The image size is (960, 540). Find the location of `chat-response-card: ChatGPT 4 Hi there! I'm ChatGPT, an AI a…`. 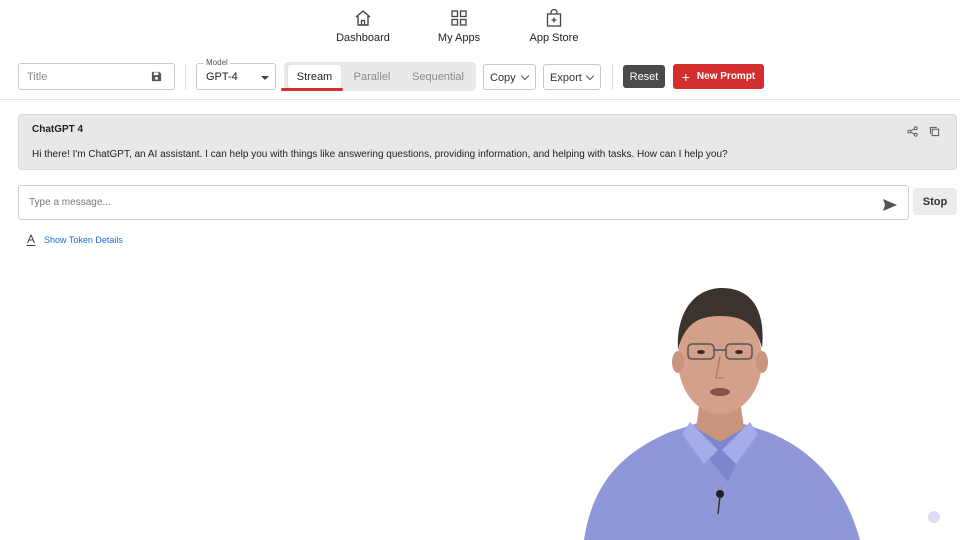

chat-response-card: ChatGPT 4 Hi there! I'm ChatGPT, an AI a… is located at coordinates (487, 142).